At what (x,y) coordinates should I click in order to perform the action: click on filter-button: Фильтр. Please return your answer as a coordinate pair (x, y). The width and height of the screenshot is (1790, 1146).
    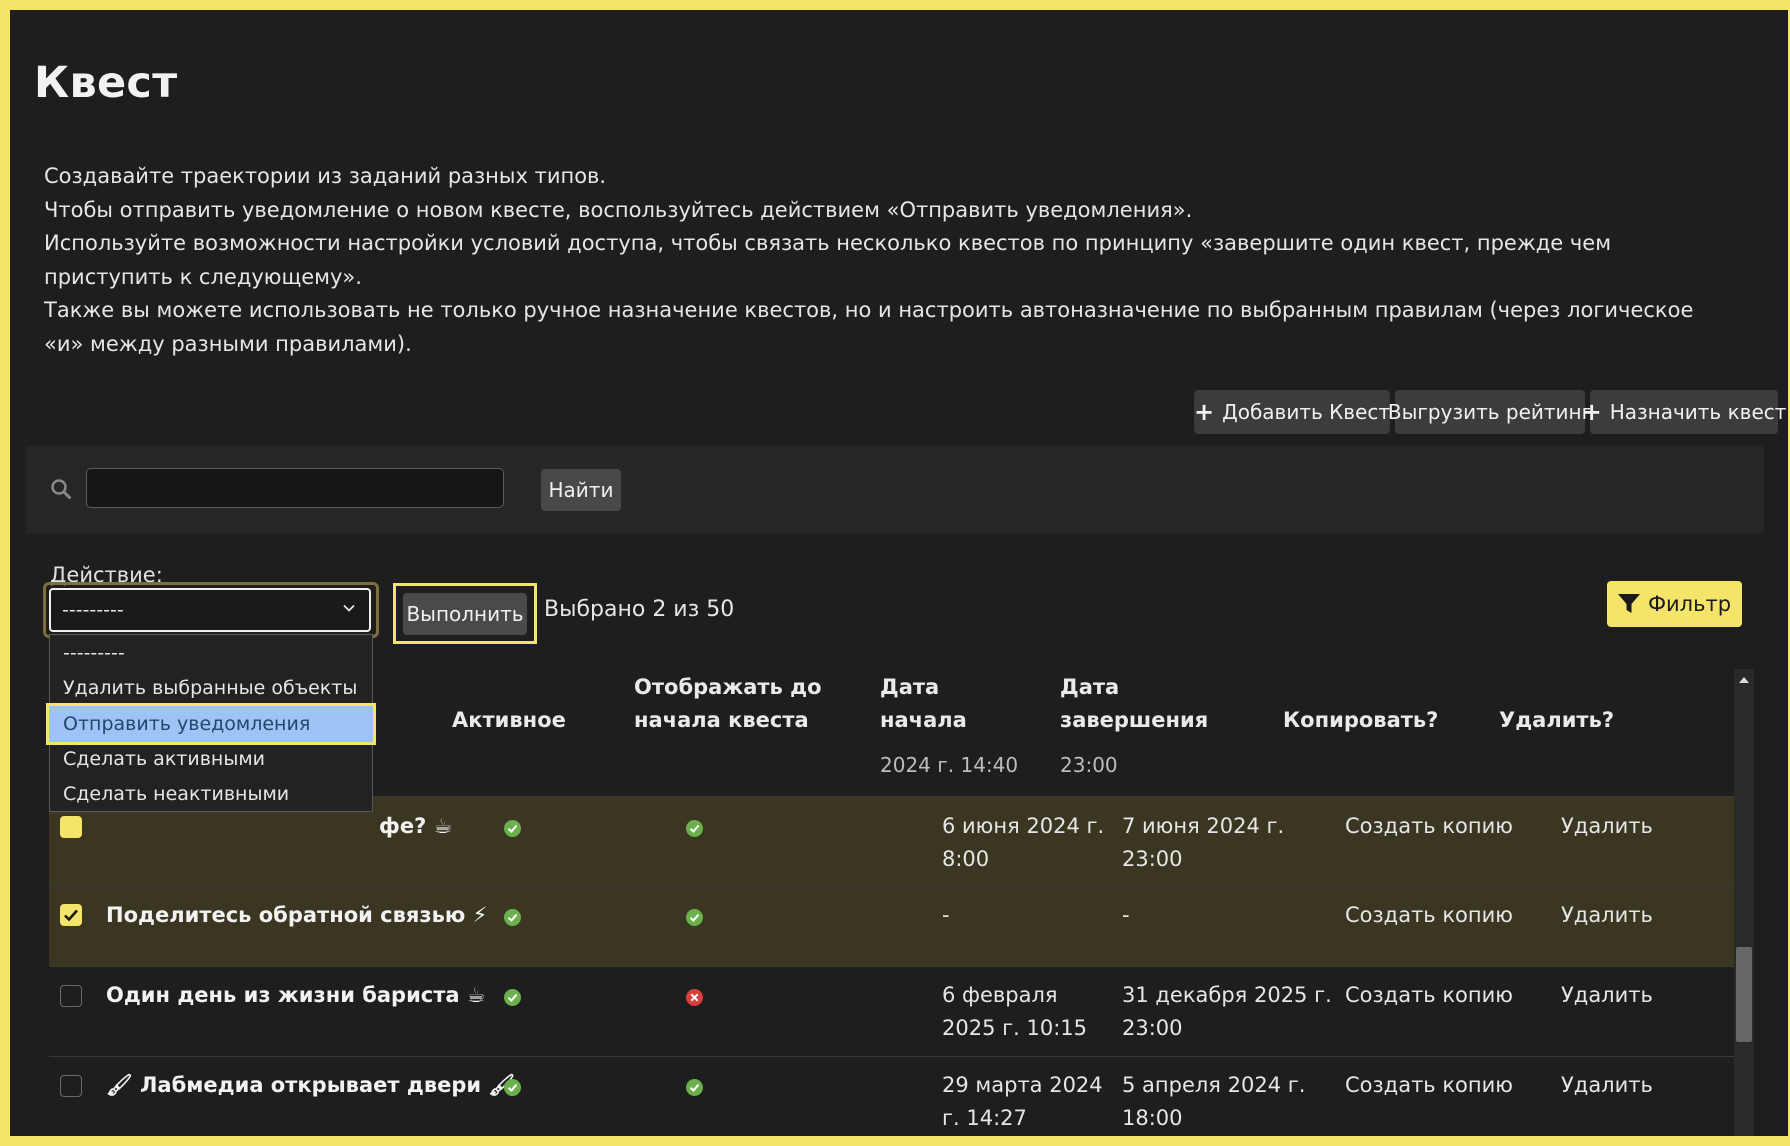
    Looking at the image, I should click on (1674, 604).